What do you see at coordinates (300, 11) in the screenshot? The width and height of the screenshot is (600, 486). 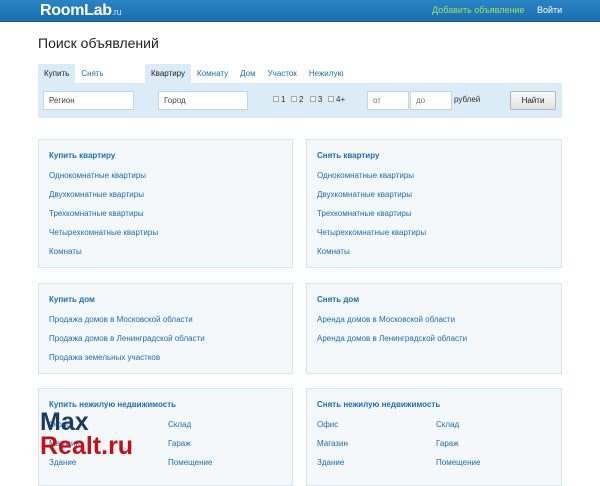 I see `top-navigation-bar: RoomLab.ru Добавить объявление Войти` at bounding box center [300, 11].